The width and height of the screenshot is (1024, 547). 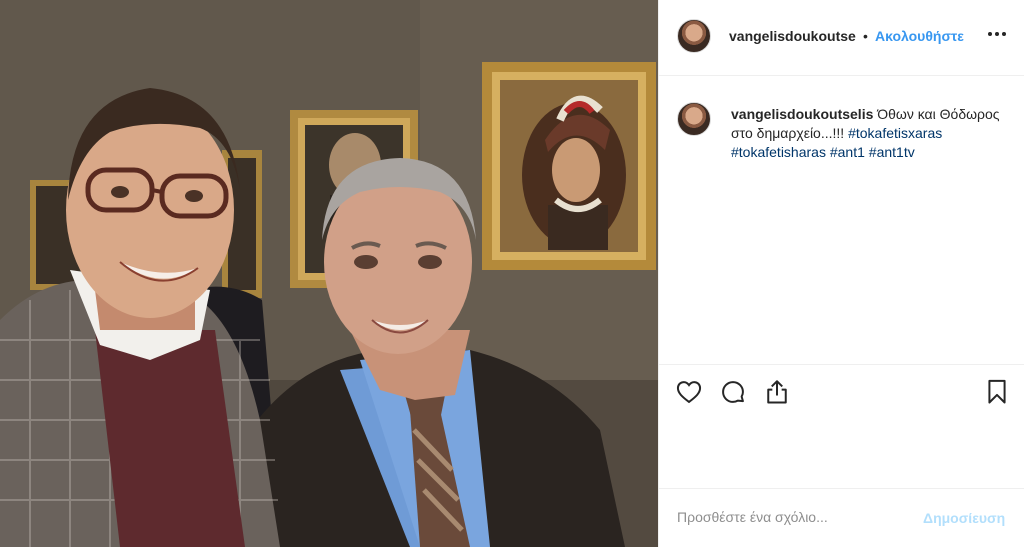 I want to click on add-comment-bar: Δημοσίευση, so click(x=841, y=517).